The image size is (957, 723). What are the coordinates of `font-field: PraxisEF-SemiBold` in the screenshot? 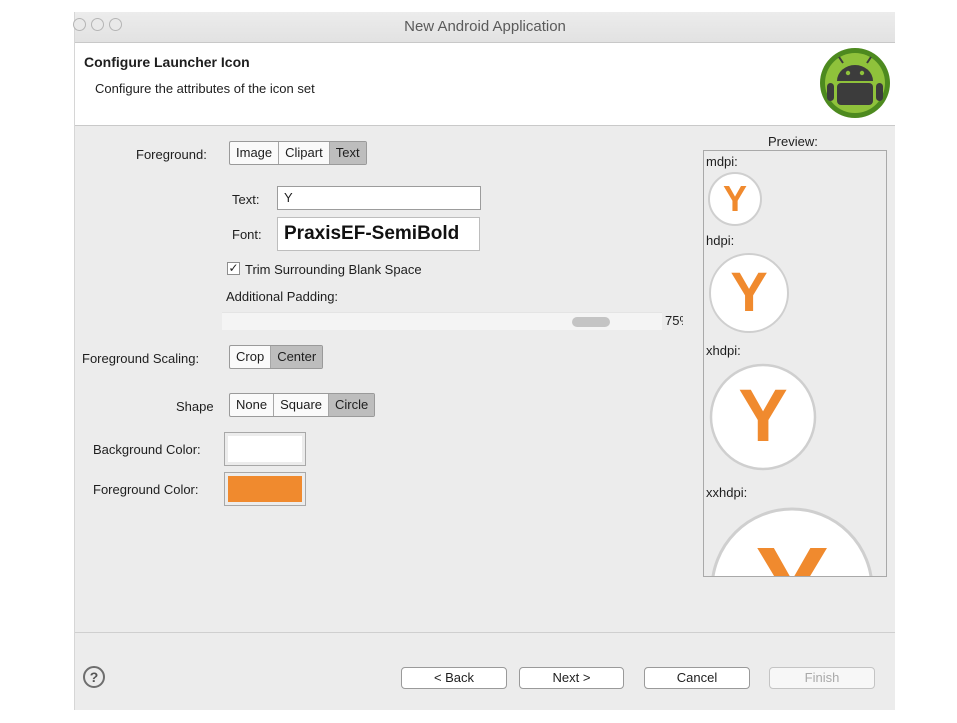 It's located at (378, 234).